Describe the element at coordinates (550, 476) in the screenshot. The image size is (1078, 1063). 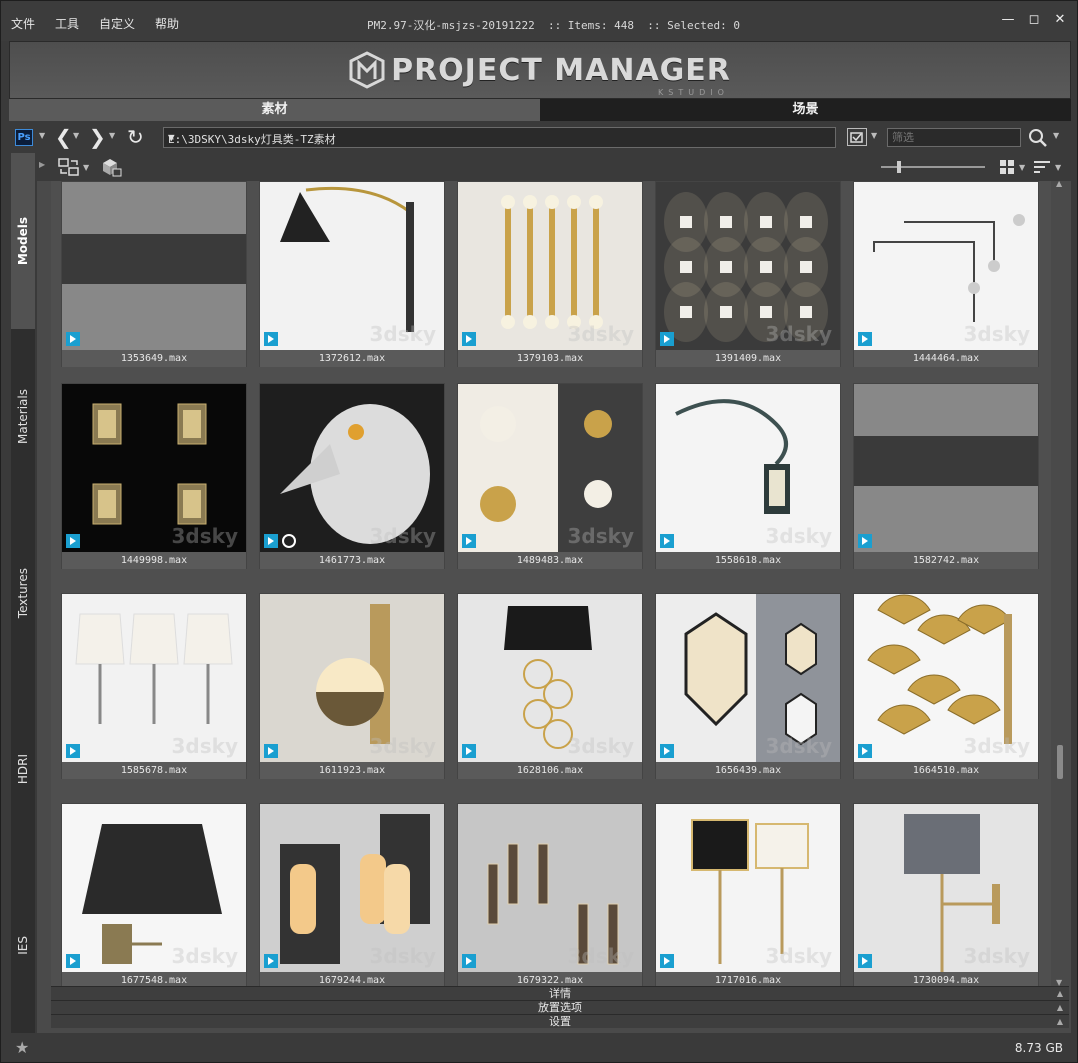
I see `asset-tile: 3dsky 1489483.max` at that location.